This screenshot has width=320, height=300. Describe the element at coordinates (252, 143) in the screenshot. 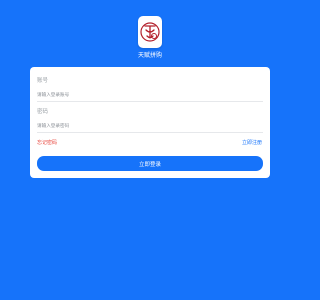

I see `register-link: 立即注册` at that location.